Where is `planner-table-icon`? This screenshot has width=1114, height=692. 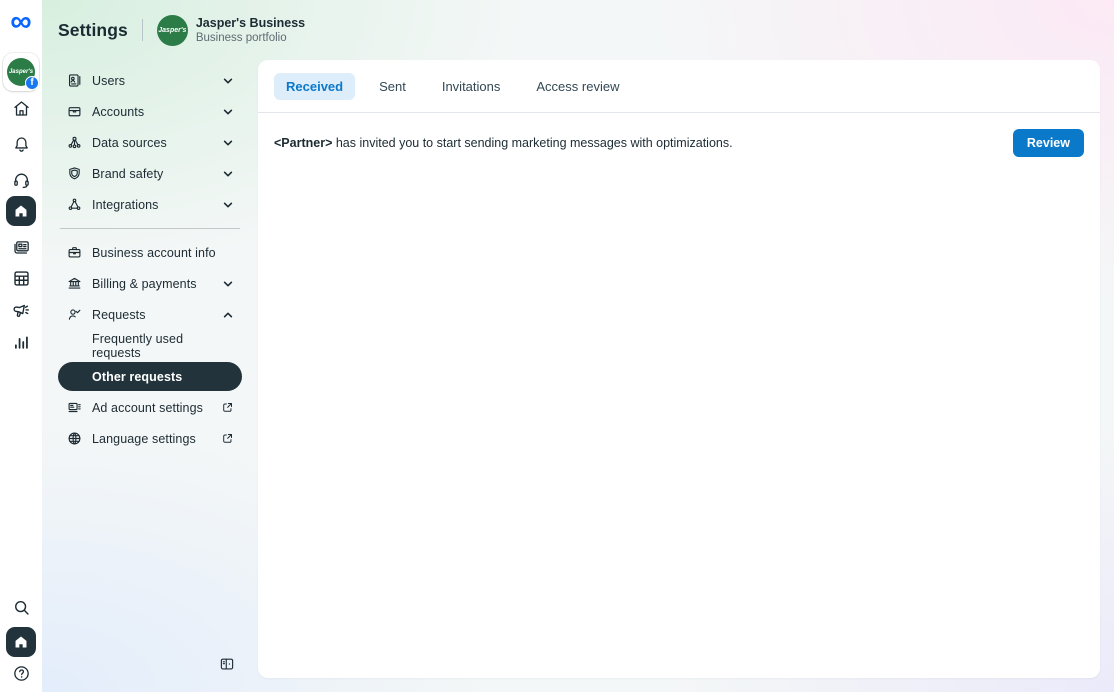
planner-table-icon is located at coordinates (21, 278).